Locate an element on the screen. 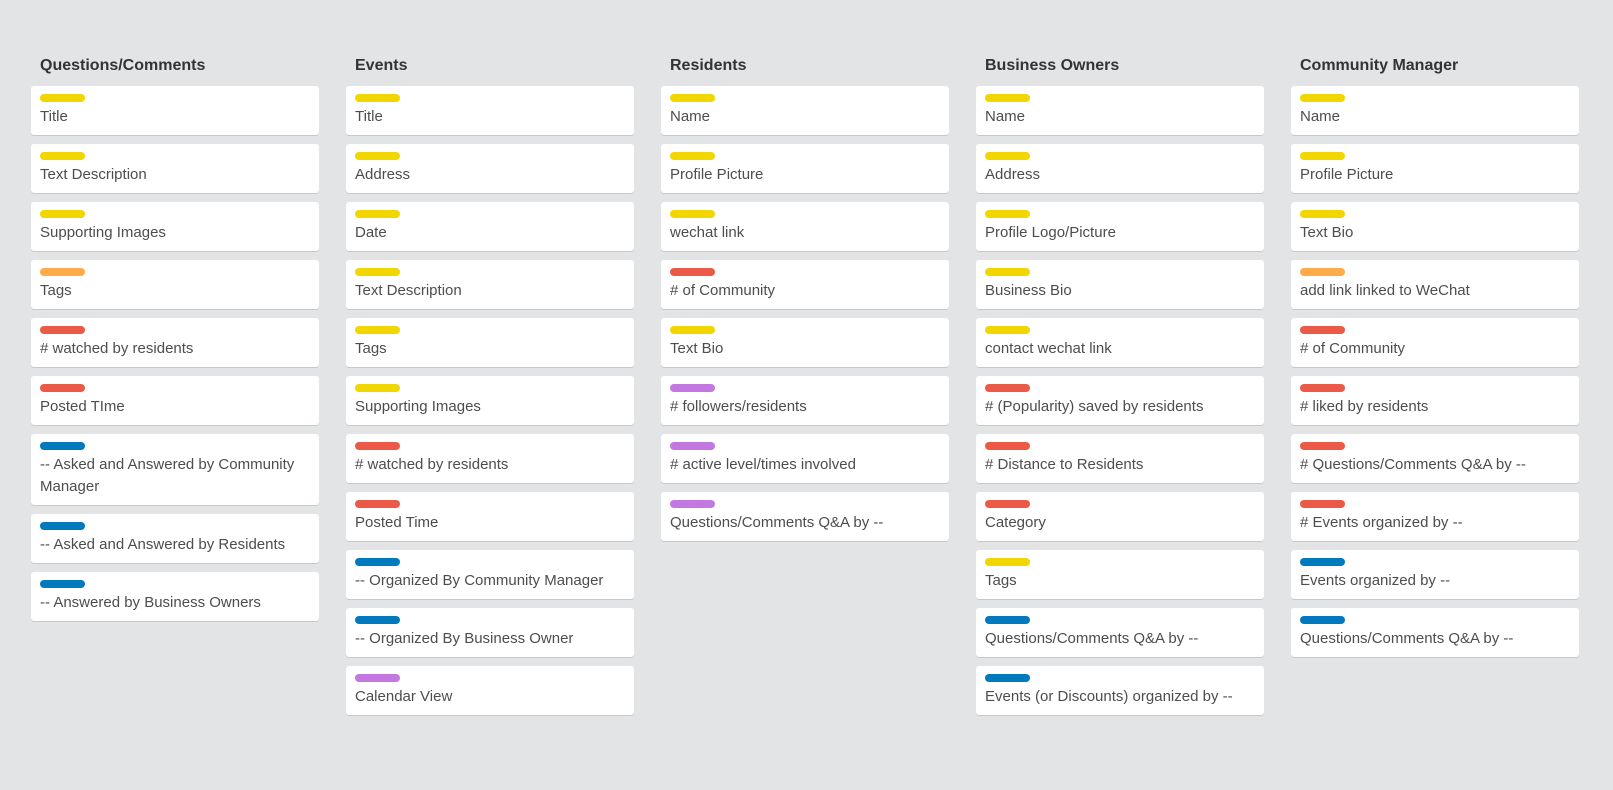  card-title: -- Answered by Business Owners is located at coordinates (150, 602).